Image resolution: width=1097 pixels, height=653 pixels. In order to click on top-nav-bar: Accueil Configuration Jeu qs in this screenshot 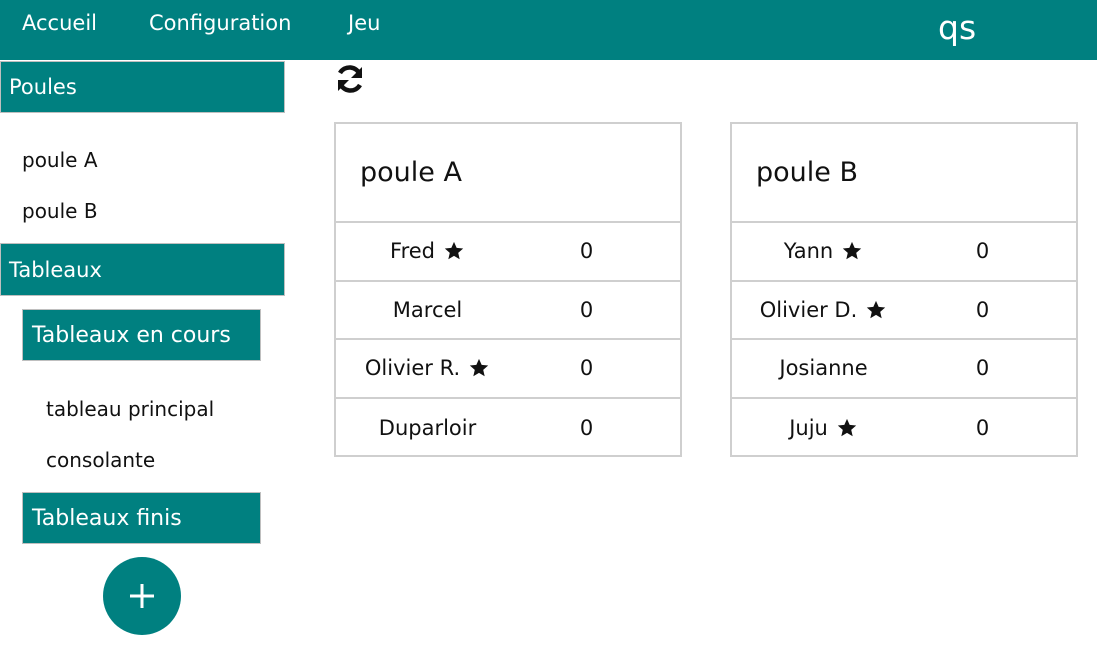, I will do `click(548, 30)`.